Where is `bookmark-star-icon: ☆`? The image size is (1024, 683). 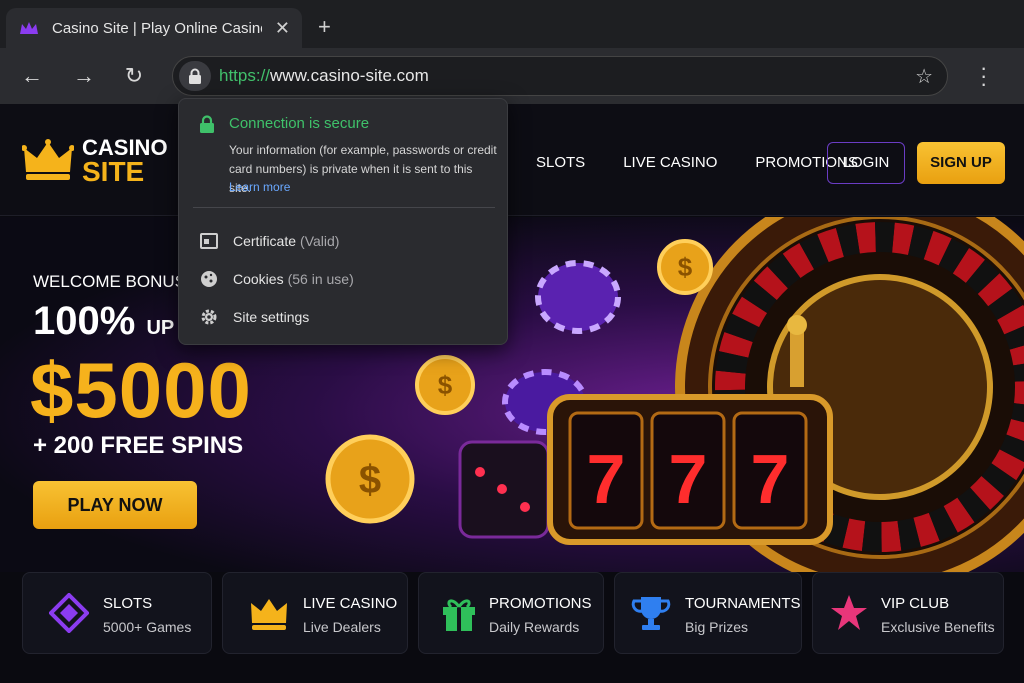 bookmark-star-icon: ☆ is located at coordinates (924, 76).